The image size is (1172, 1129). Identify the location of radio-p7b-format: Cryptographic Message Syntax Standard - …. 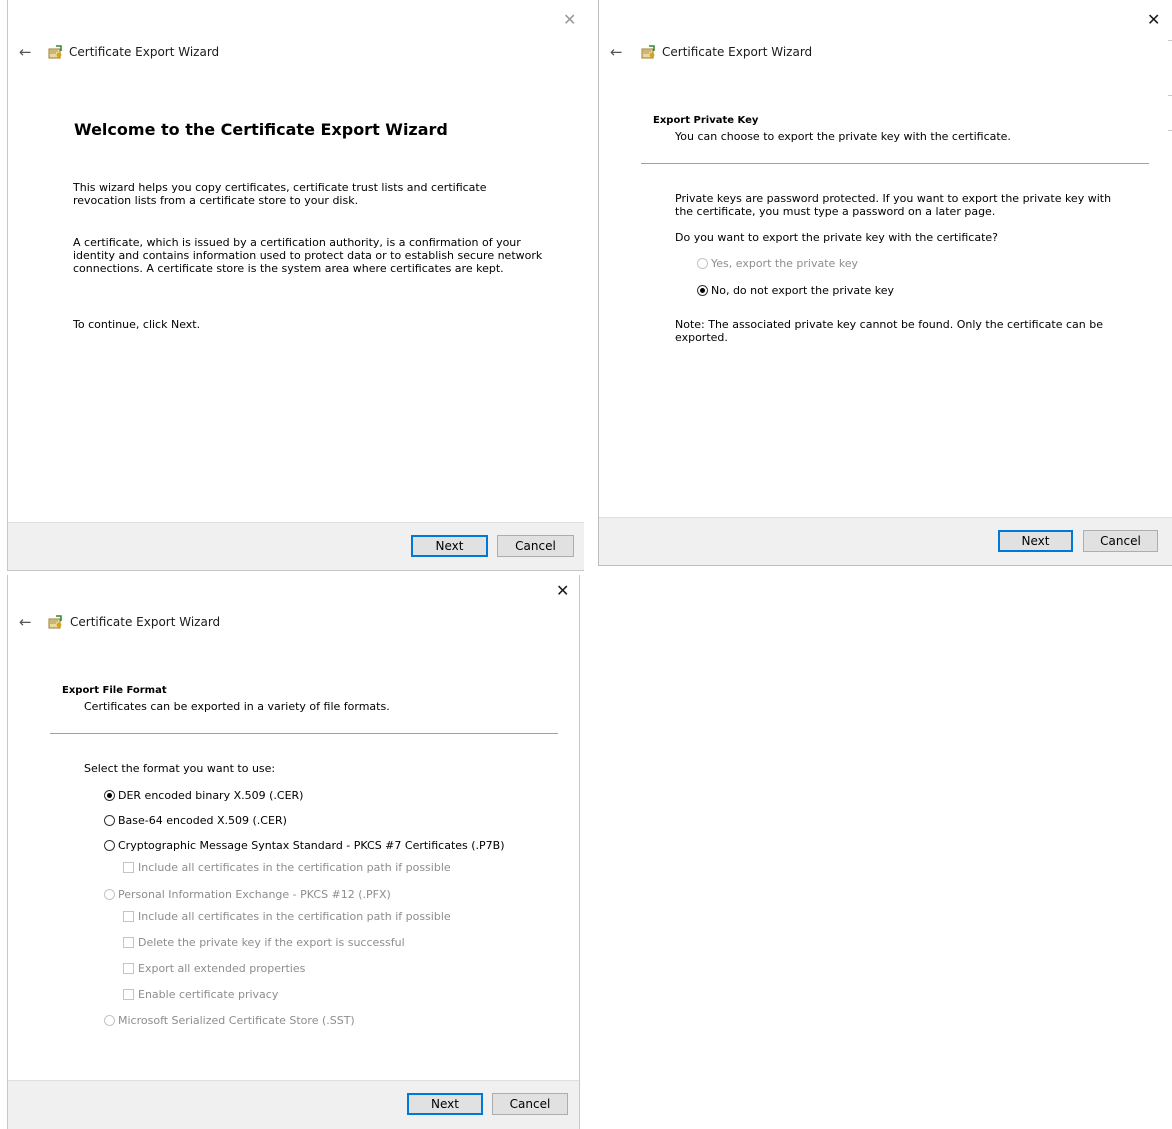
(304, 845).